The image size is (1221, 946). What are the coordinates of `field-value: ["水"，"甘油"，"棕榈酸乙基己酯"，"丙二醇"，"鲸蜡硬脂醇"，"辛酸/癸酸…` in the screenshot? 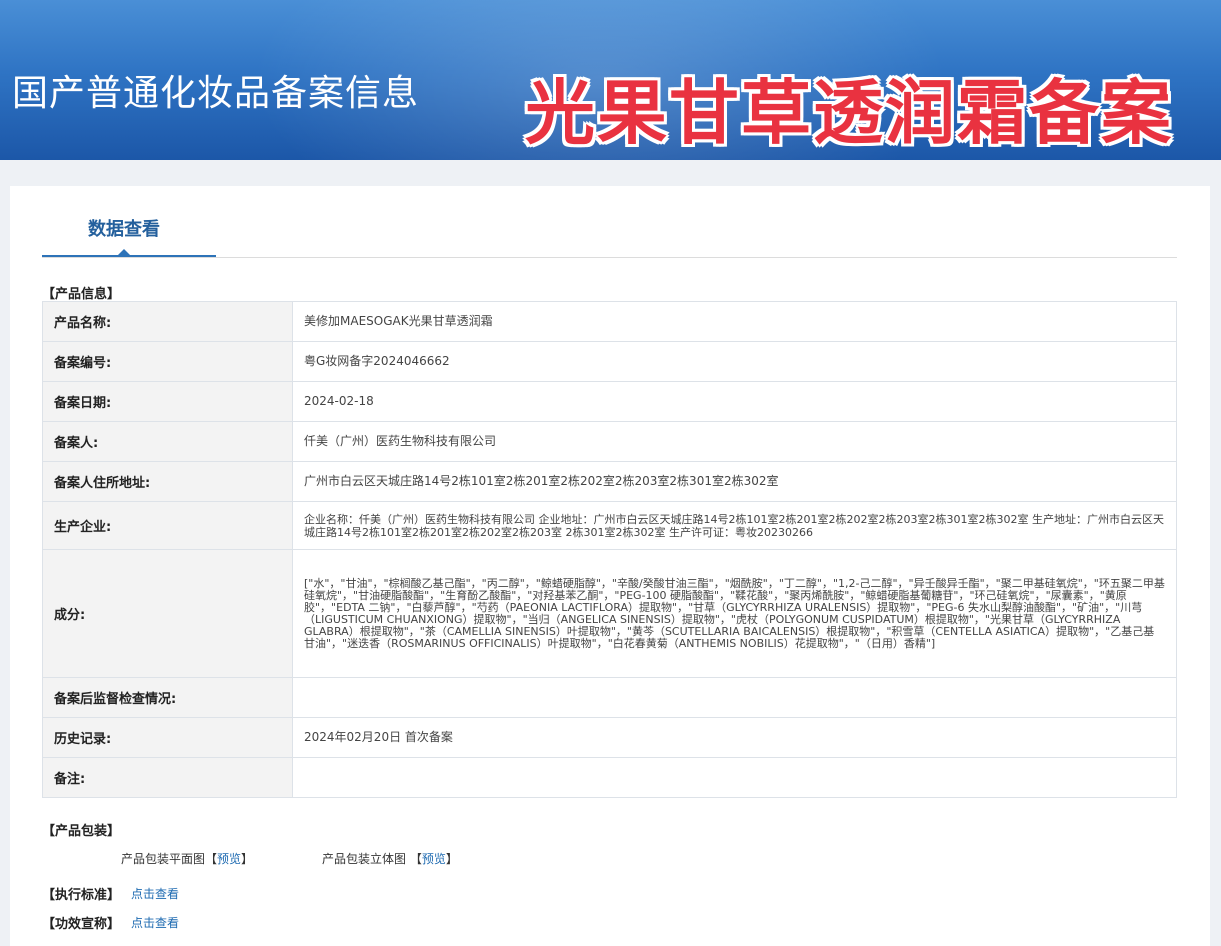 It's located at (734, 613).